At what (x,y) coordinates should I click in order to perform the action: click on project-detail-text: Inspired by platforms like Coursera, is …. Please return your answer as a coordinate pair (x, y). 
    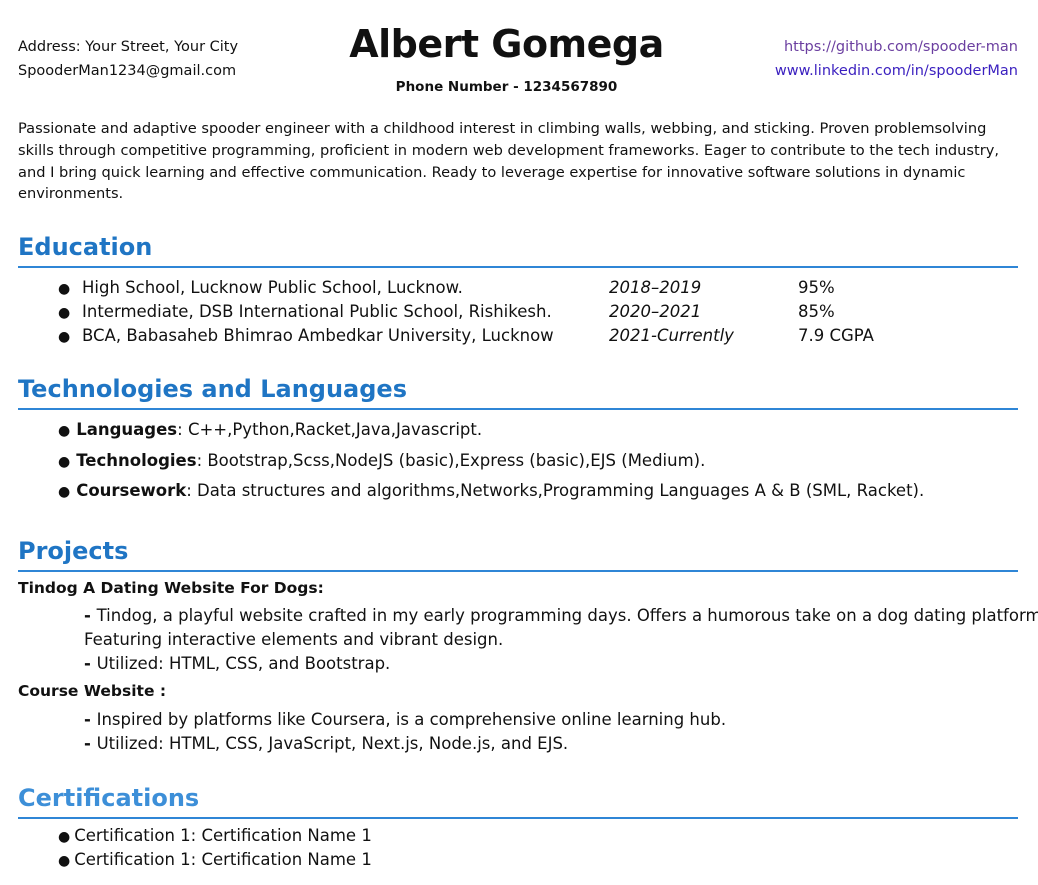
    Looking at the image, I should click on (411, 719).